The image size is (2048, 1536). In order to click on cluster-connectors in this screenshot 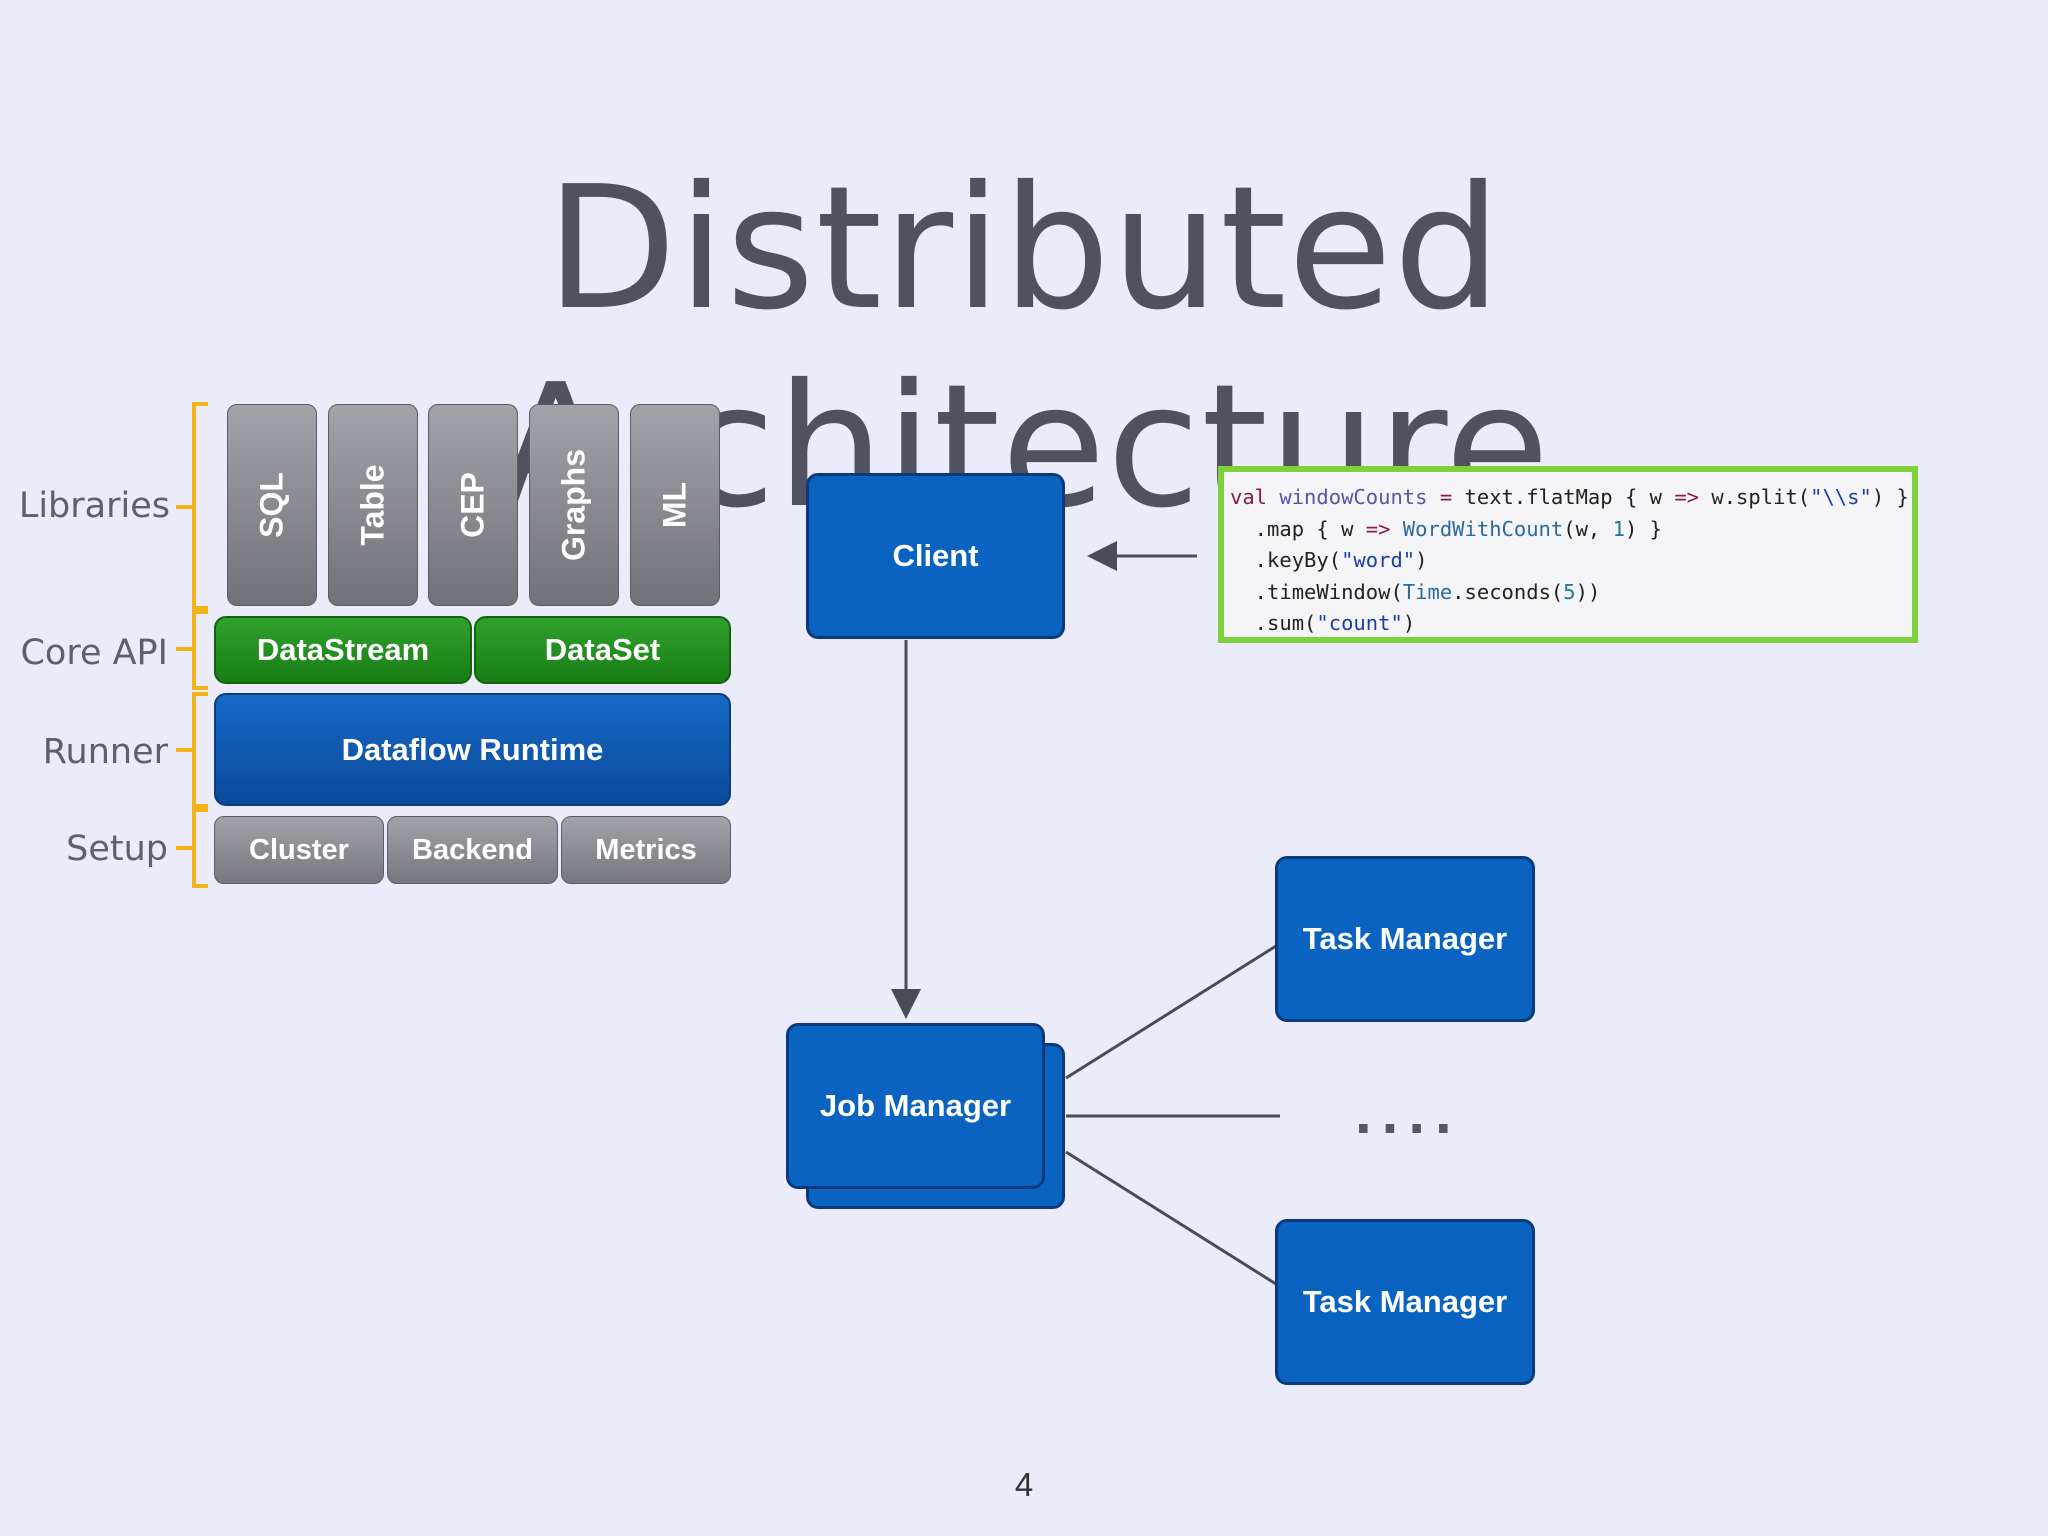, I will do `click(1085, 913)`.